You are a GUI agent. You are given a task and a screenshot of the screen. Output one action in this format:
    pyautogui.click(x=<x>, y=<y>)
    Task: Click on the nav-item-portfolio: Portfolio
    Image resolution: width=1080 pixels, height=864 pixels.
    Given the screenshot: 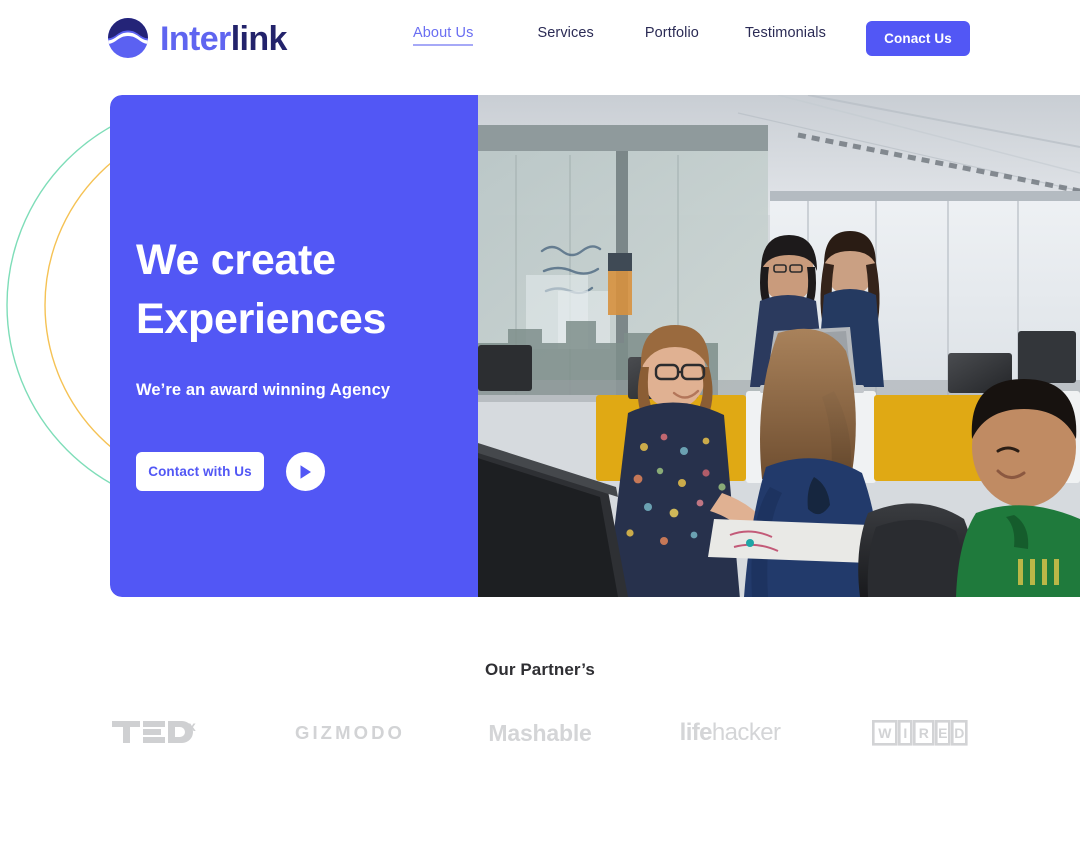 What is the action you would take?
    pyautogui.click(x=672, y=35)
    